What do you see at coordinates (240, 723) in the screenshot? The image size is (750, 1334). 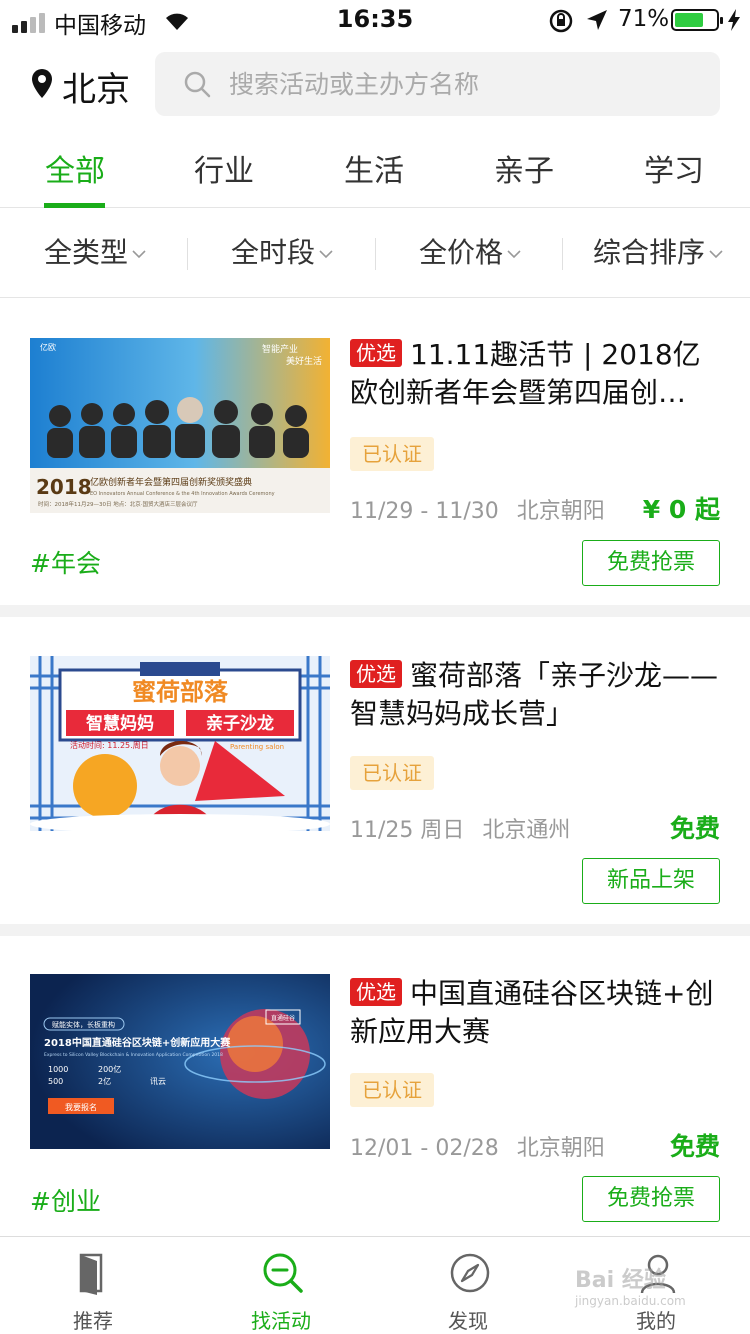 I see `poster-right-title: 亲子沙龙` at bounding box center [240, 723].